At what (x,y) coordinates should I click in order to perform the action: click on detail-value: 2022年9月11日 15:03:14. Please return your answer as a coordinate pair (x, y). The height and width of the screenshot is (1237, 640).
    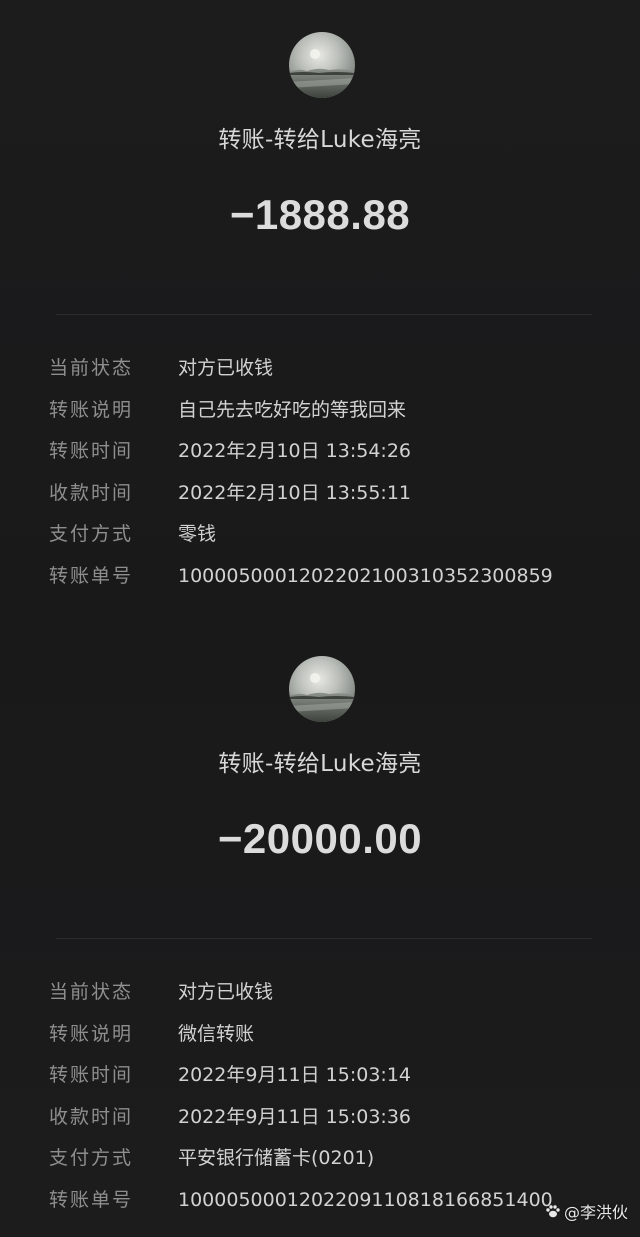
    Looking at the image, I should click on (294, 1075).